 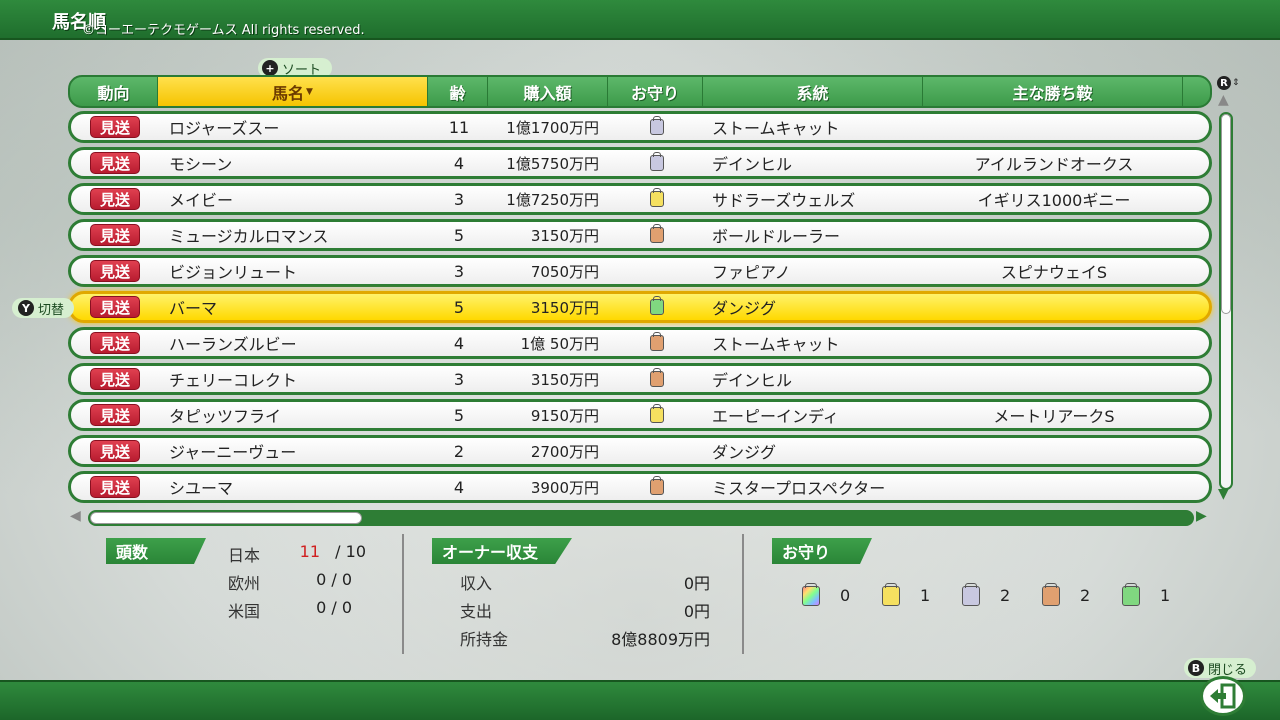 I want to click on purchase-price: 1億1700万円, so click(x=552, y=127).